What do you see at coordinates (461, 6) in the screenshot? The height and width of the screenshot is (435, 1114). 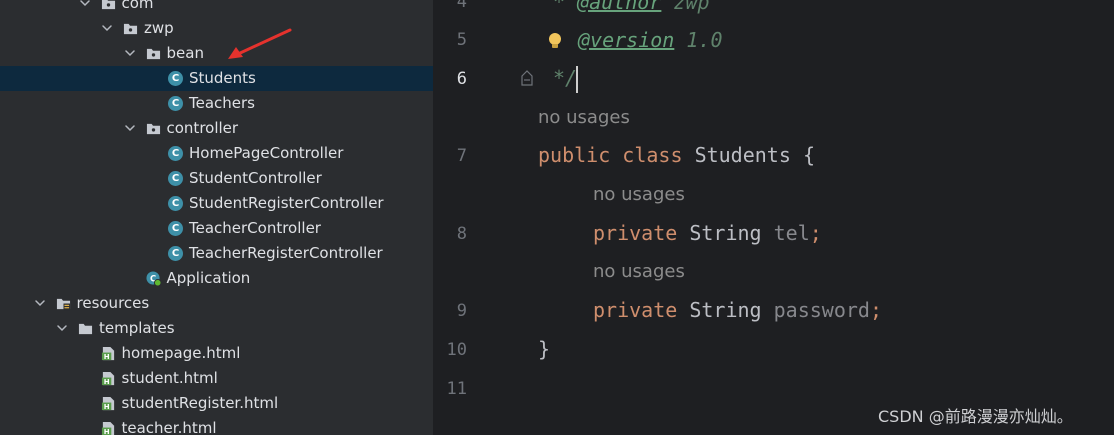 I see `line-number-4: 4` at bounding box center [461, 6].